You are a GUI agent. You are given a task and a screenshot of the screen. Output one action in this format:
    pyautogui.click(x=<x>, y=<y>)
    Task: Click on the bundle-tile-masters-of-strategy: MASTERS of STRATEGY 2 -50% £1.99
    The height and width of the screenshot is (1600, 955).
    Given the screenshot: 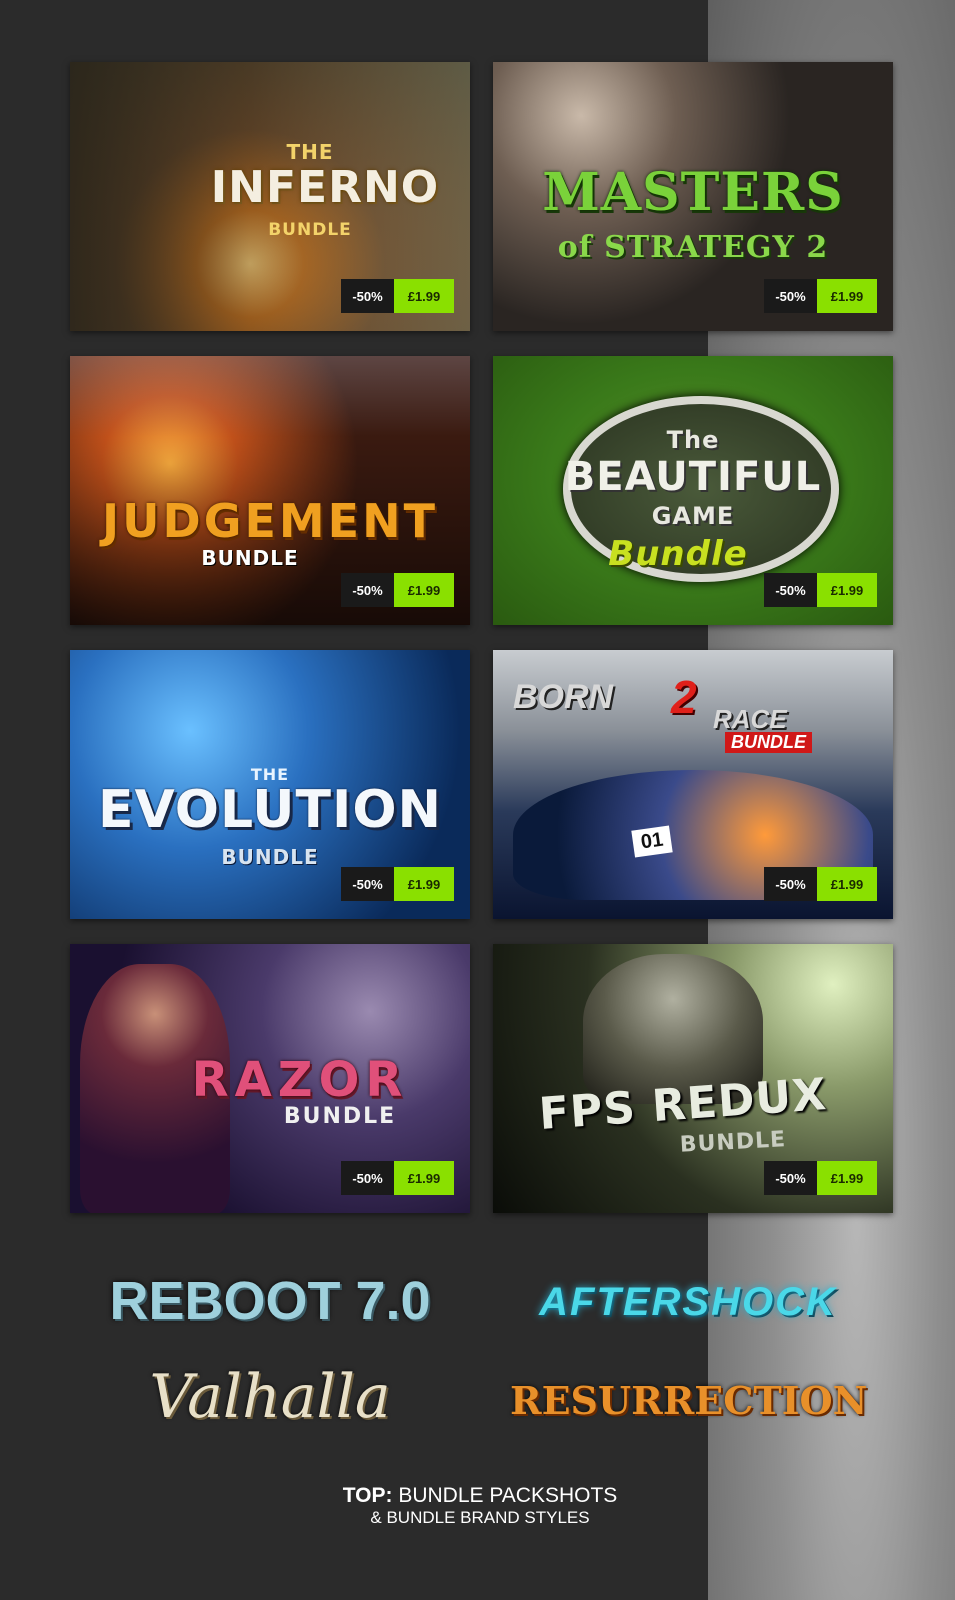 What is the action you would take?
    pyautogui.click(x=693, y=196)
    